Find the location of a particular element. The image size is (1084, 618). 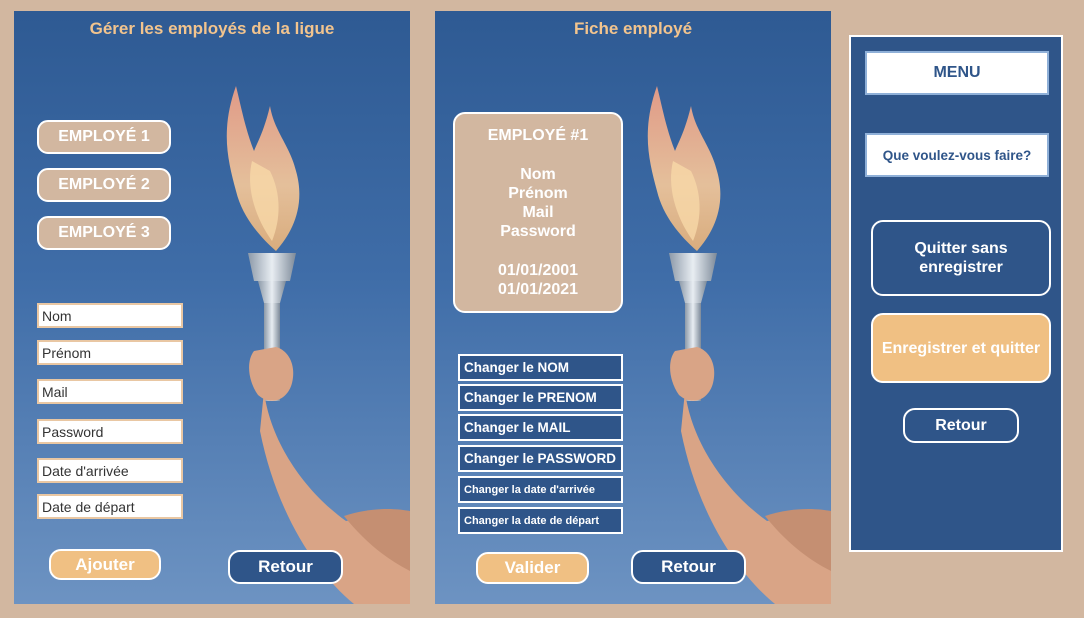

page-title: Gérer les employés de la ligue is located at coordinates (212, 28).